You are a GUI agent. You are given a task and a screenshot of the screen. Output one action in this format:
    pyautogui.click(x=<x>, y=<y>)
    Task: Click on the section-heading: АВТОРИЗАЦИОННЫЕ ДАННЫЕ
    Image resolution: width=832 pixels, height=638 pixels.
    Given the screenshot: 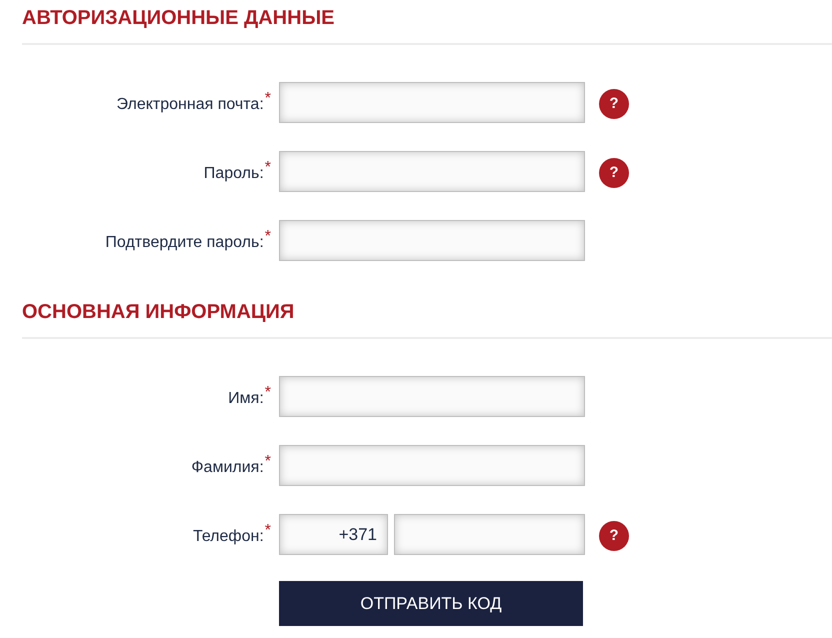 What is the action you would take?
    pyautogui.click(x=178, y=18)
    